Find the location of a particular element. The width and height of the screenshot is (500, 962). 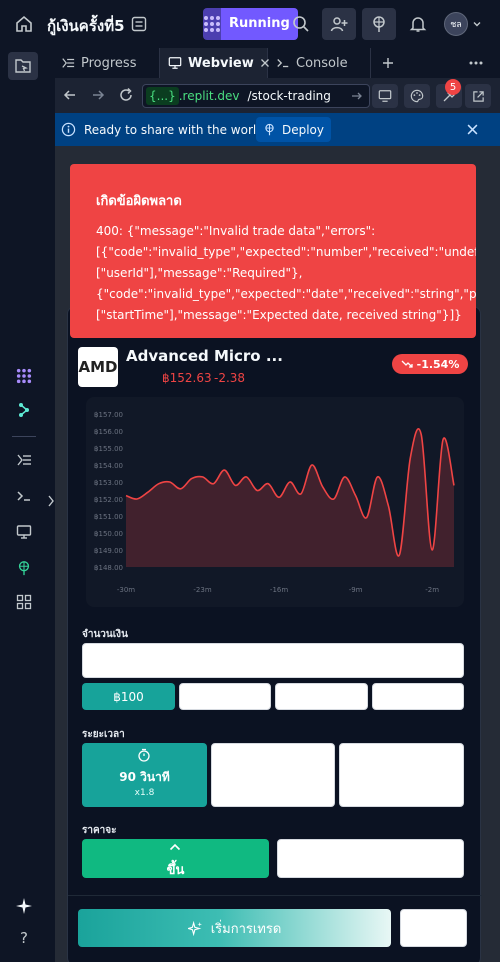

agent-icon is located at coordinates (24, 376).